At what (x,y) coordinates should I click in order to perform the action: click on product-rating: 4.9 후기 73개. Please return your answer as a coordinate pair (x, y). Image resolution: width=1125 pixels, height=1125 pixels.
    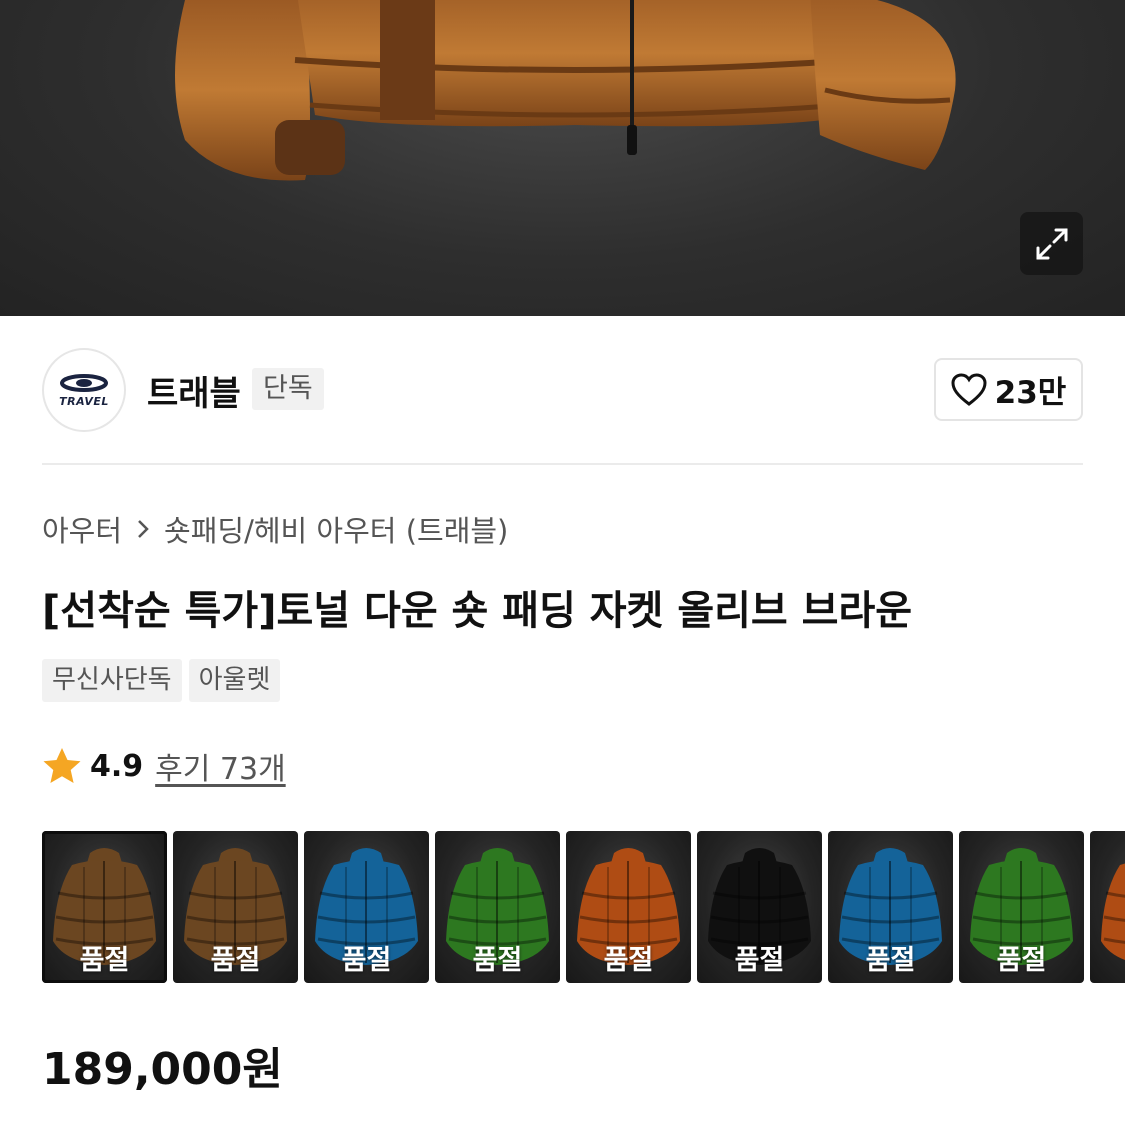
    Looking at the image, I should click on (164, 766).